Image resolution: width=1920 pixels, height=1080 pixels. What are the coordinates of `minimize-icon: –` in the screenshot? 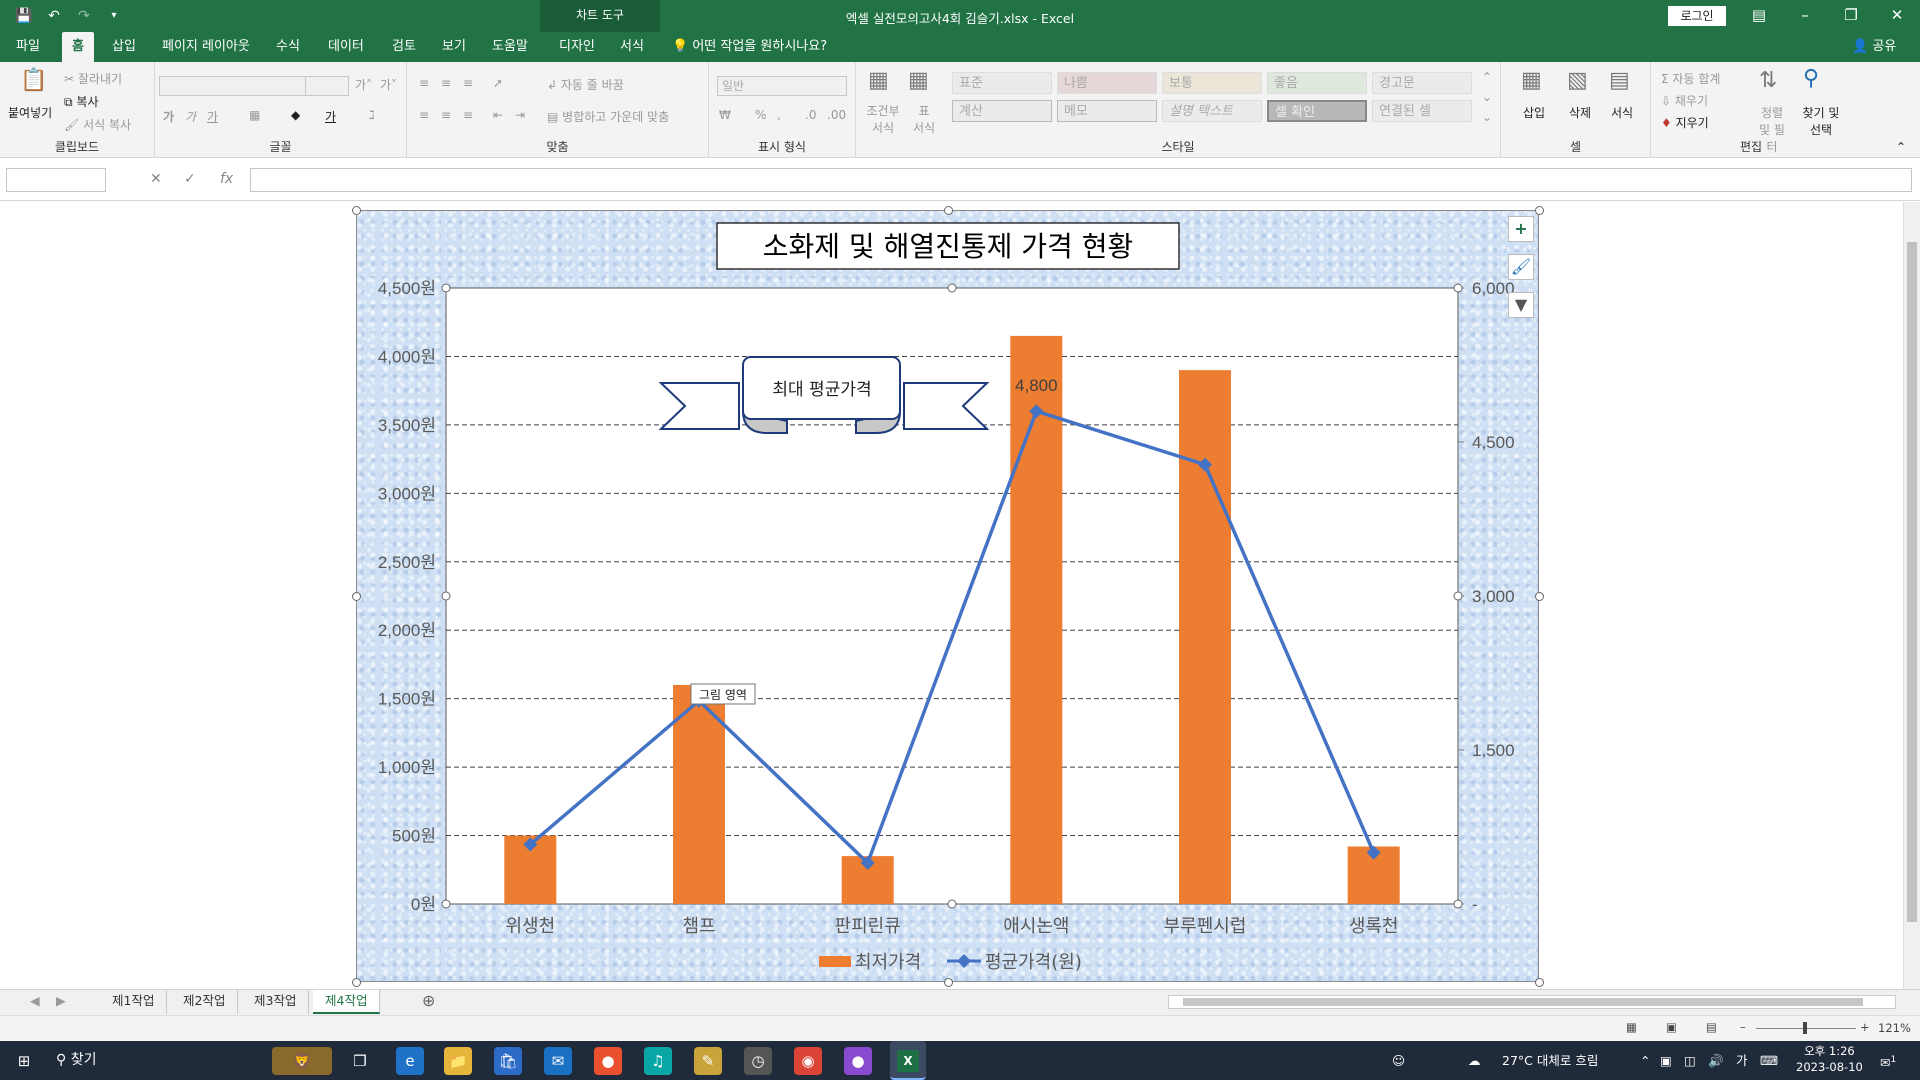 It's located at (1805, 16).